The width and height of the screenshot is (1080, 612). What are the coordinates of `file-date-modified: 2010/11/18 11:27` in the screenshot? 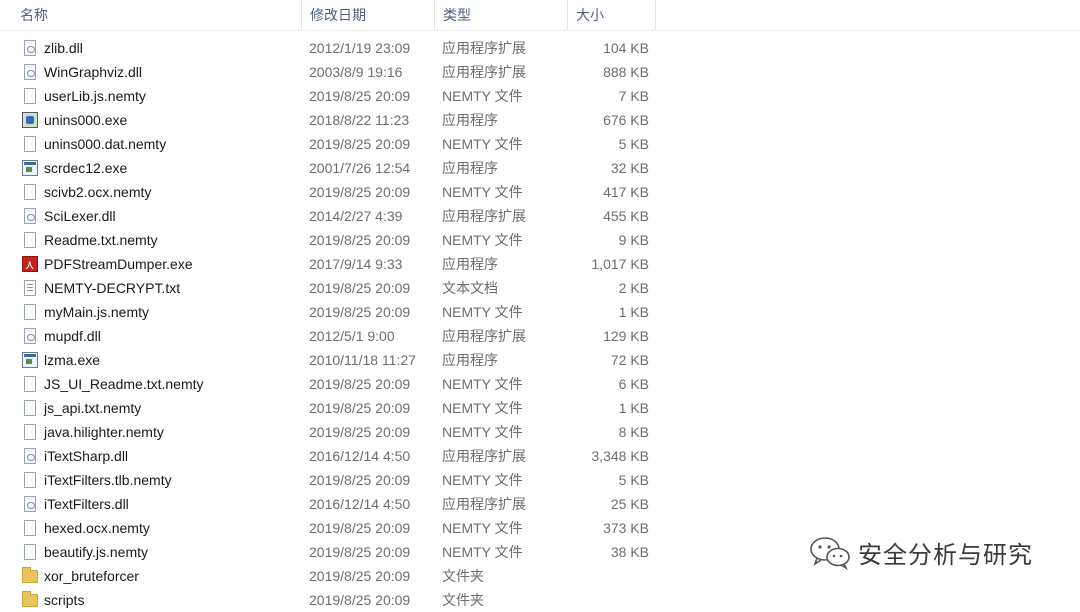 It's located at (362, 360).